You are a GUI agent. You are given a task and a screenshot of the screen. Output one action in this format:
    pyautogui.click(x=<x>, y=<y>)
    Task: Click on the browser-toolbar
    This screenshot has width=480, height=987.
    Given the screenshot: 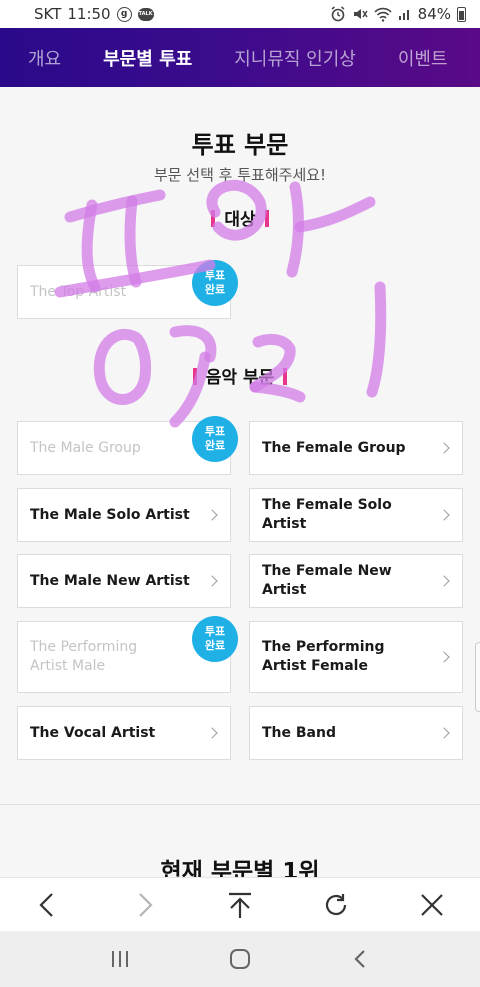 What is the action you would take?
    pyautogui.click(x=240, y=904)
    